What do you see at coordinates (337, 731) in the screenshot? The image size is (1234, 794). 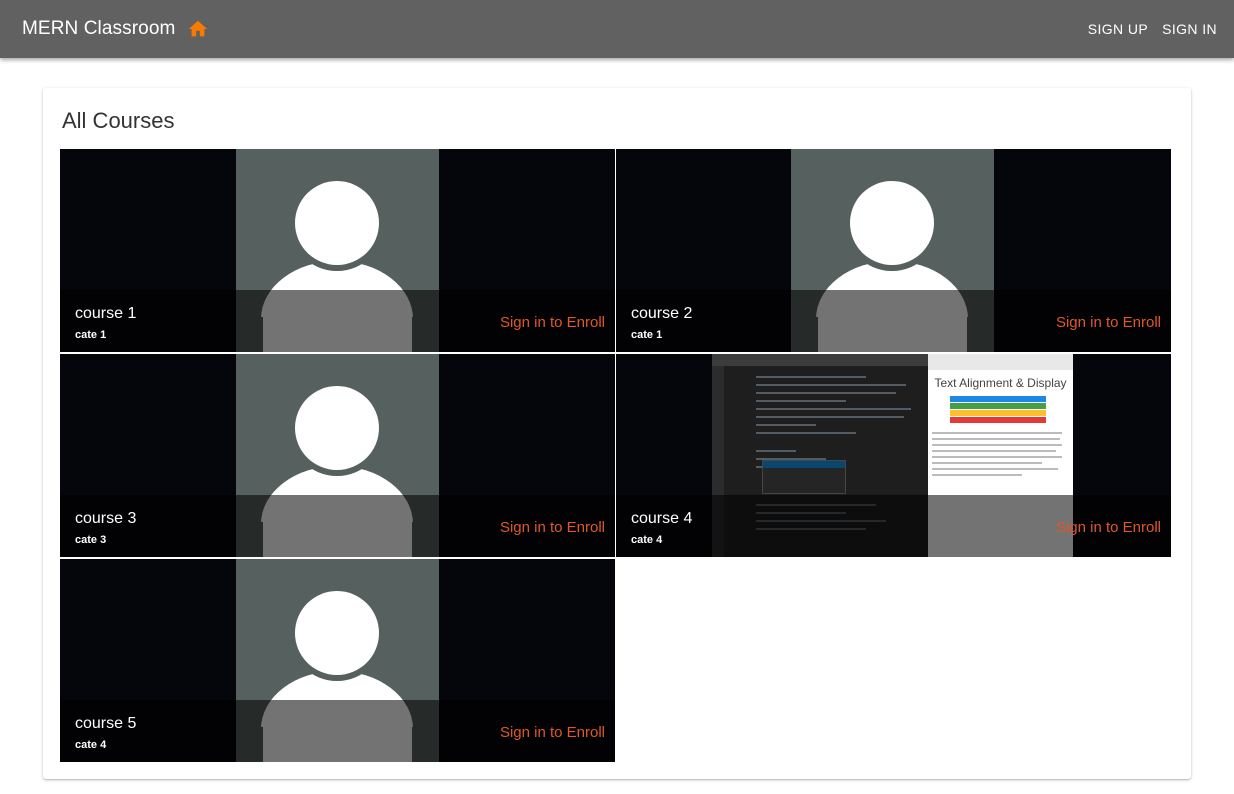 I see `tile-title-bar: course 5 cate 4 Sign in to Enroll` at bounding box center [337, 731].